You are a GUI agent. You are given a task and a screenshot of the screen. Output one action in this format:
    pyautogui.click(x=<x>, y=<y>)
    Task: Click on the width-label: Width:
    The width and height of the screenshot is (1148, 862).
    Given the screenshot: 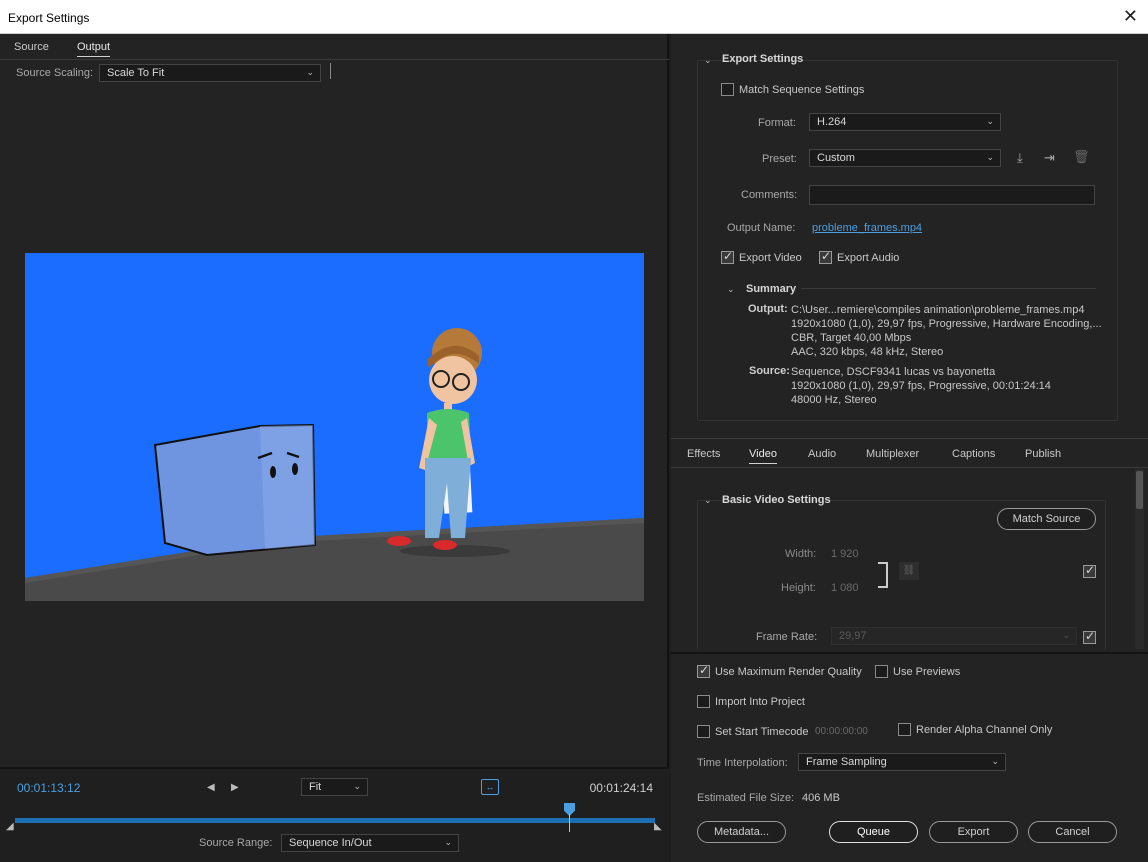 What is the action you would take?
    pyautogui.click(x=801, y=554)
    